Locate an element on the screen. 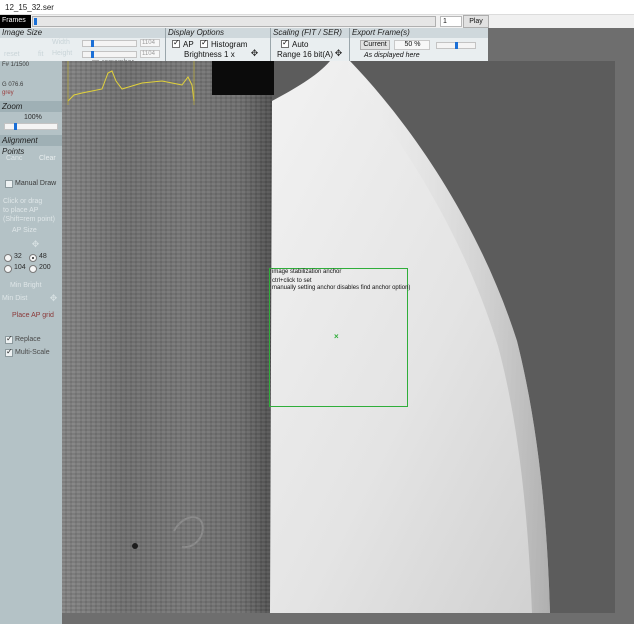  frames-bar: Frames 1 Play is located at coordinates (317, 21).